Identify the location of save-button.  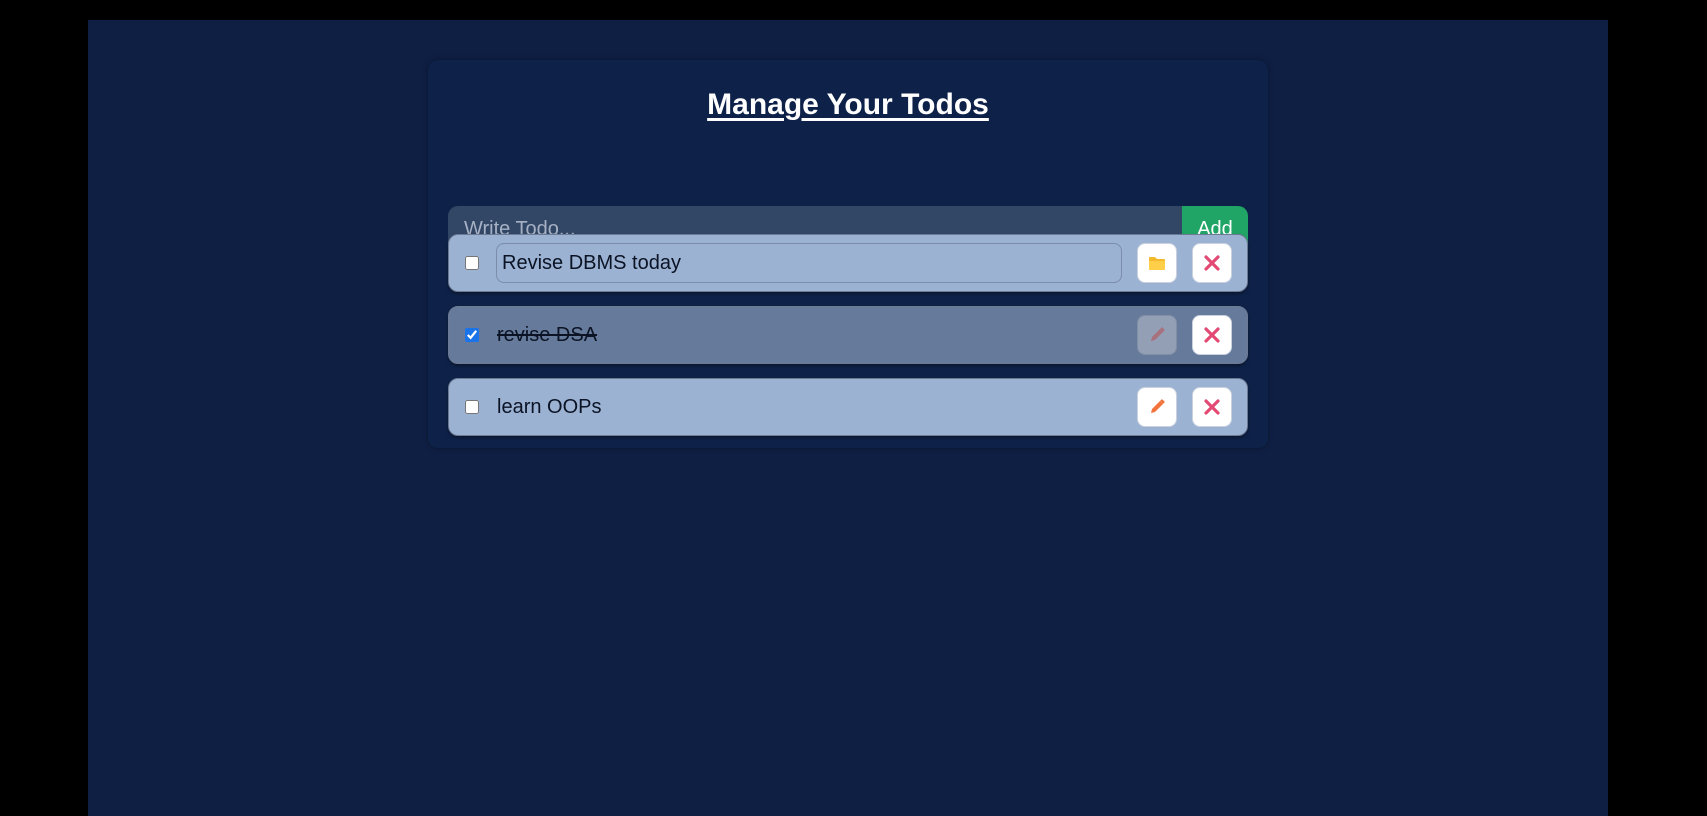
(1157, 263).